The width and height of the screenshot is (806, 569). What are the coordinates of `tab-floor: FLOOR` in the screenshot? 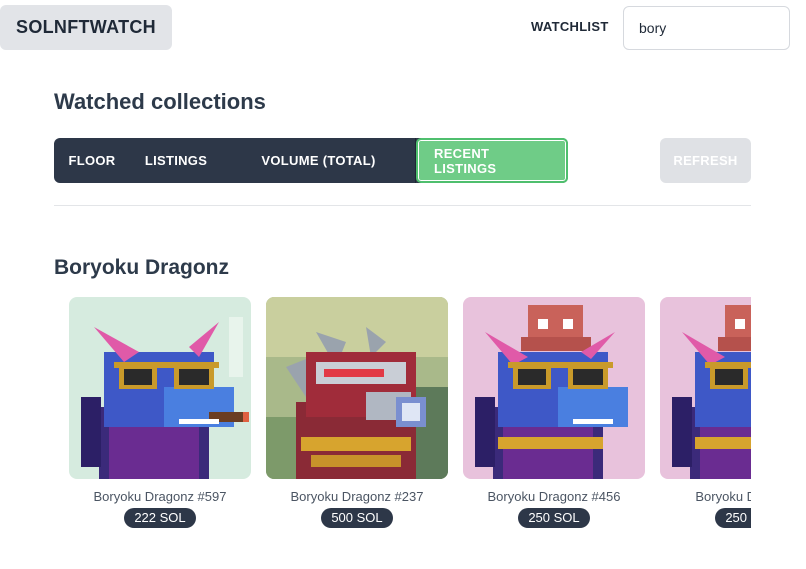 It's located at (92, 160).